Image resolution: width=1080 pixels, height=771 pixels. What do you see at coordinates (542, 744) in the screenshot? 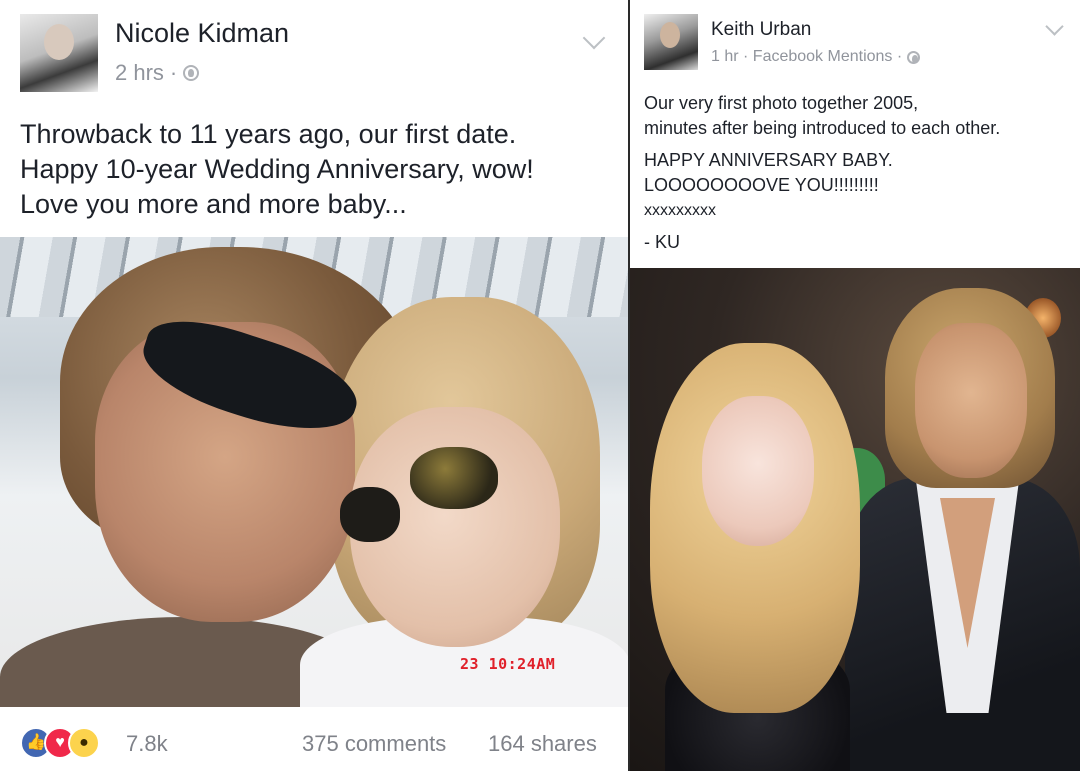
I see `shares-count: 164 shares` at bounding box center [542, 744].